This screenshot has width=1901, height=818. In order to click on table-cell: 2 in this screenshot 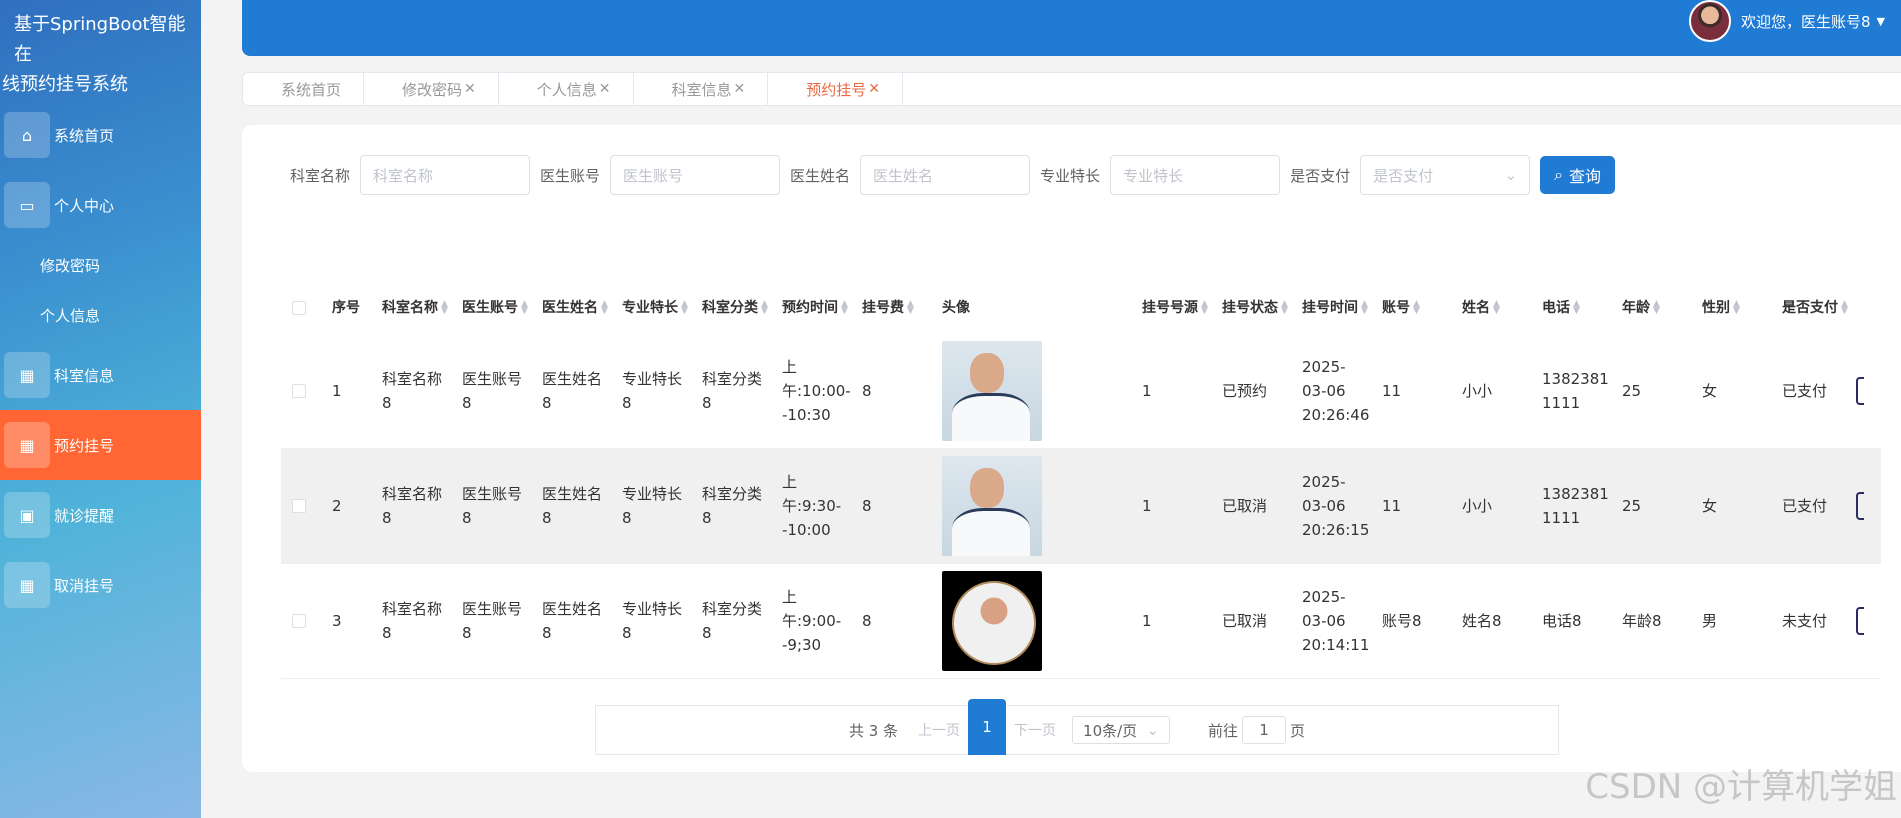, I will do `click(337, 506)`.